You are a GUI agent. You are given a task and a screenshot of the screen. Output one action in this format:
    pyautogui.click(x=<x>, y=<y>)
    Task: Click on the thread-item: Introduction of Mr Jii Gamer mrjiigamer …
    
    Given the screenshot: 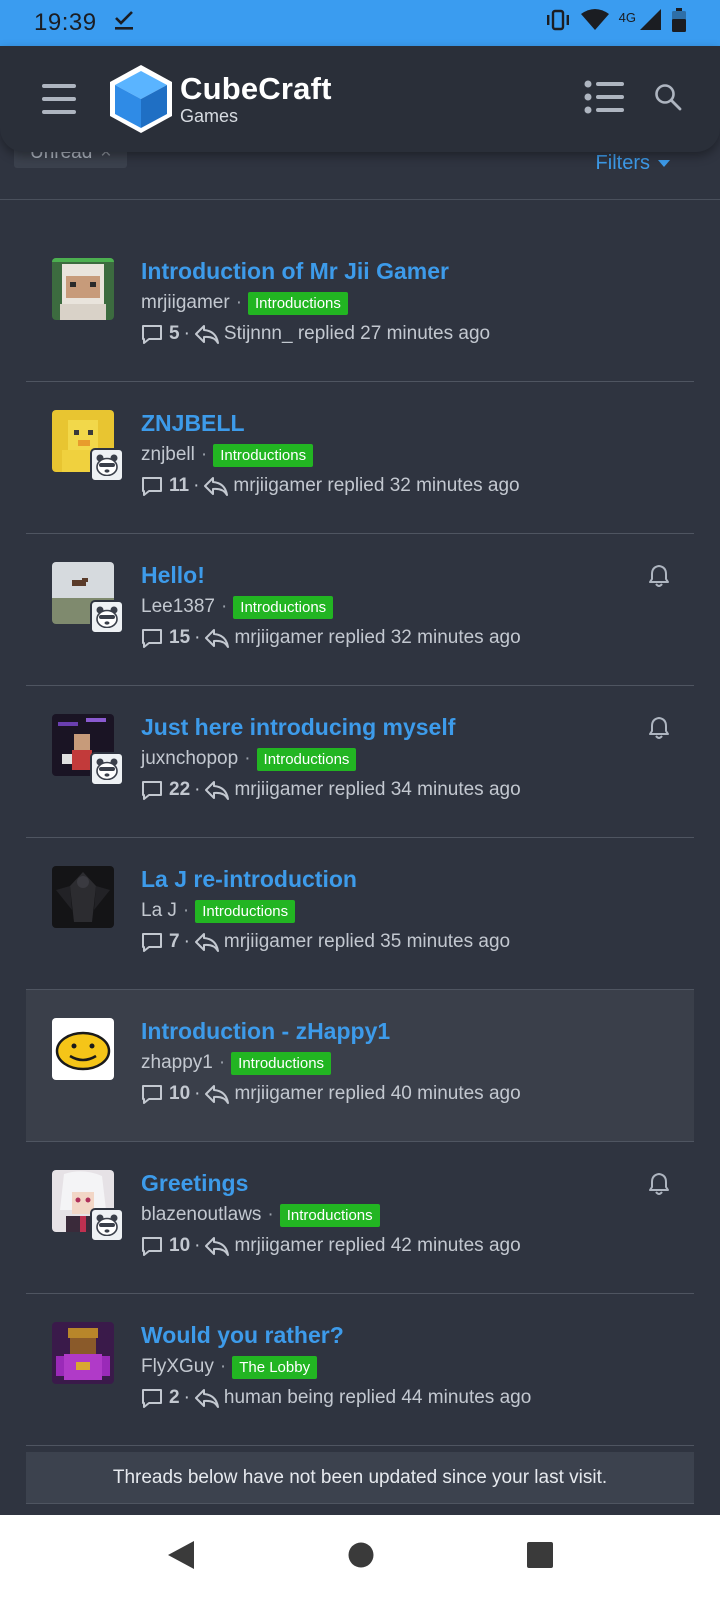 What is the action you would take?
    pyautogui.click(x=360, y=306)
    